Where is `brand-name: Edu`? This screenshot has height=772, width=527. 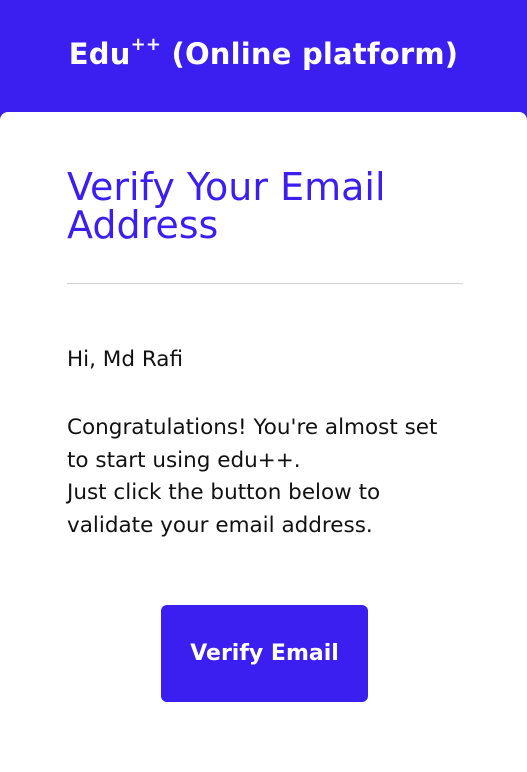
brand-name: Edu is located at coordinates (99, 54).